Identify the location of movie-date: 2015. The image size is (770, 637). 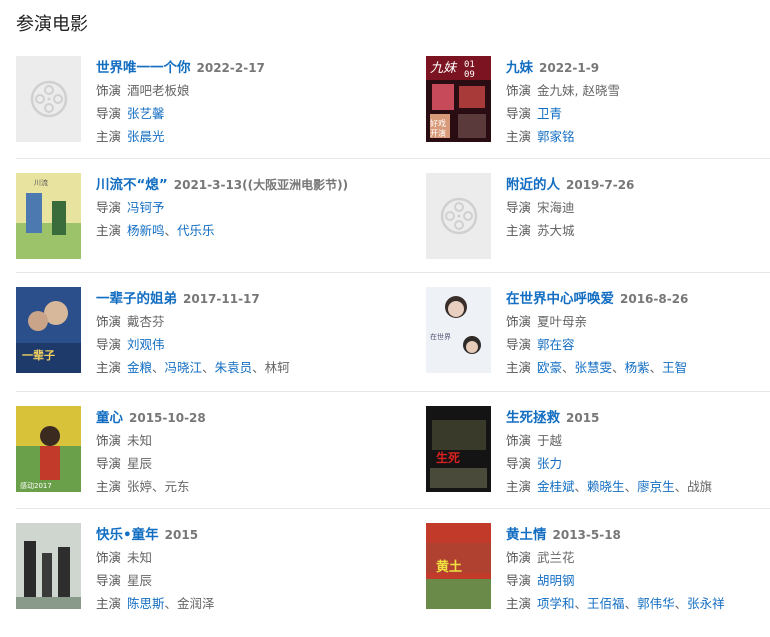
(181, 535).